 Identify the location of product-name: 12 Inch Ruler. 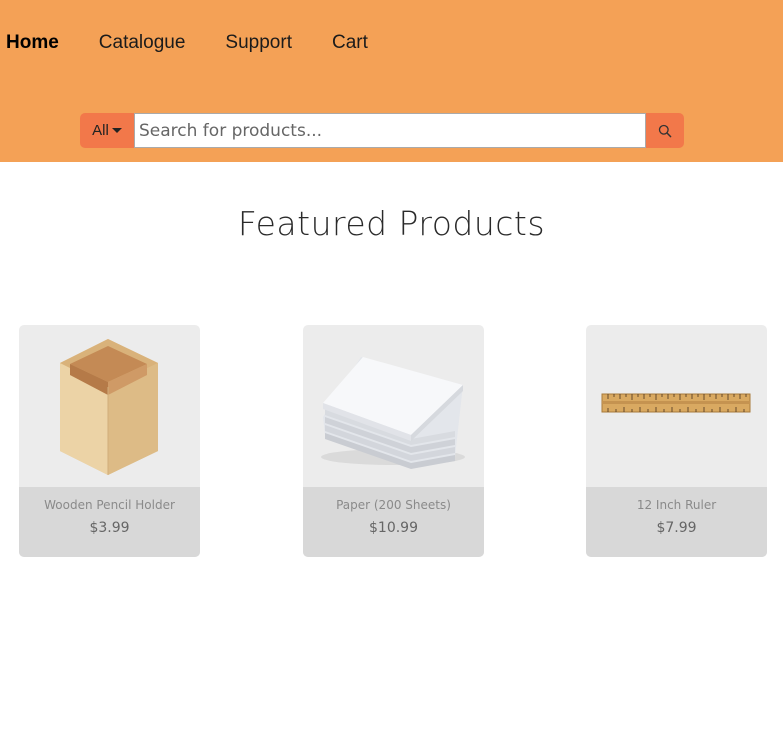
(676, 505).